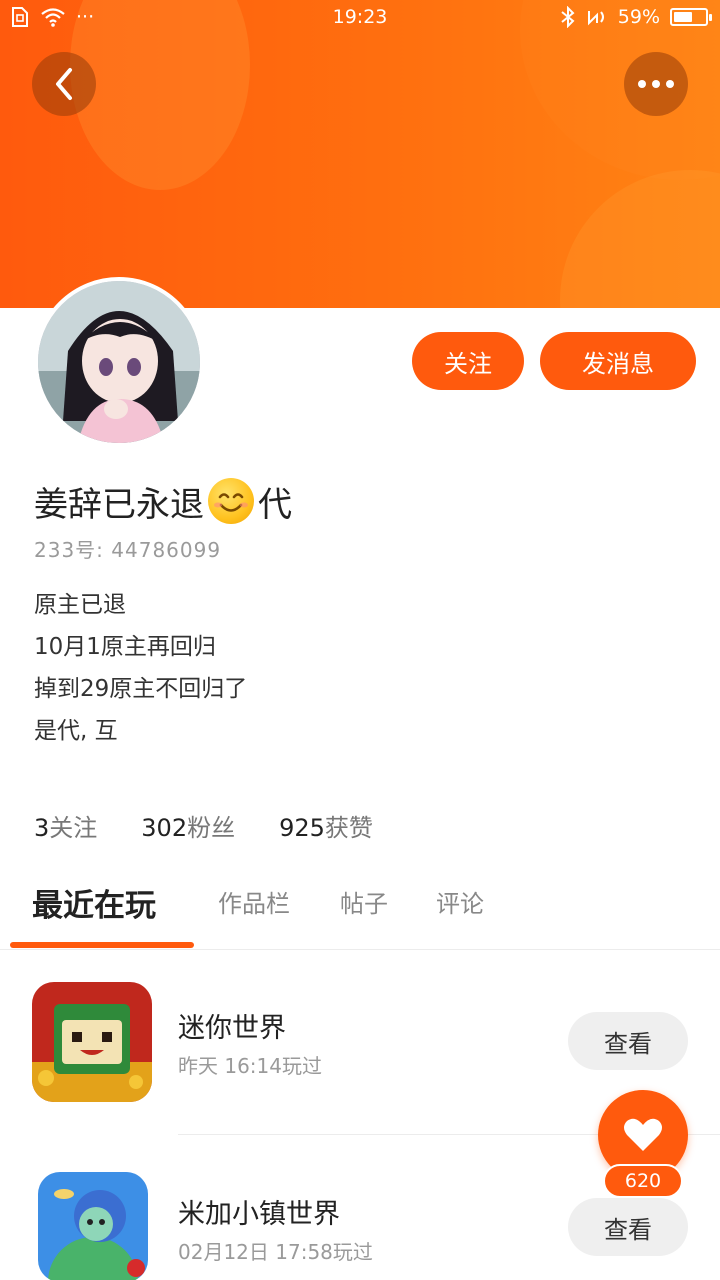 The image size is (720, 1280). Describe the element at coordinates (231, 501) in the screenshot. I see `smile-emoji-icon` at that location.